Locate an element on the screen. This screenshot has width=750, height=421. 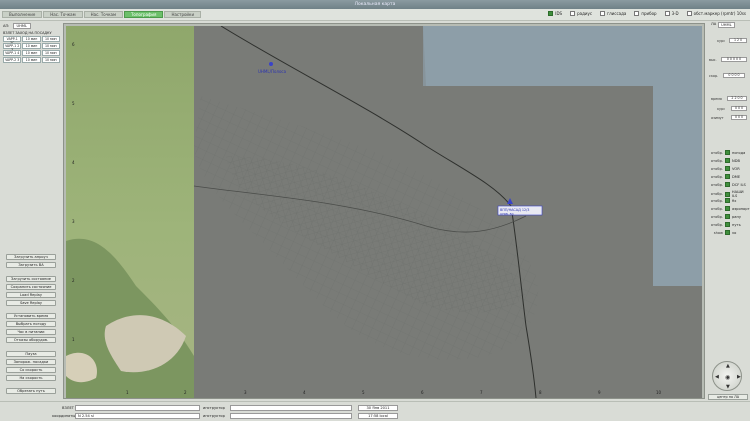
layer-vor: отобр. VOR is located at coordinates (723, 168).